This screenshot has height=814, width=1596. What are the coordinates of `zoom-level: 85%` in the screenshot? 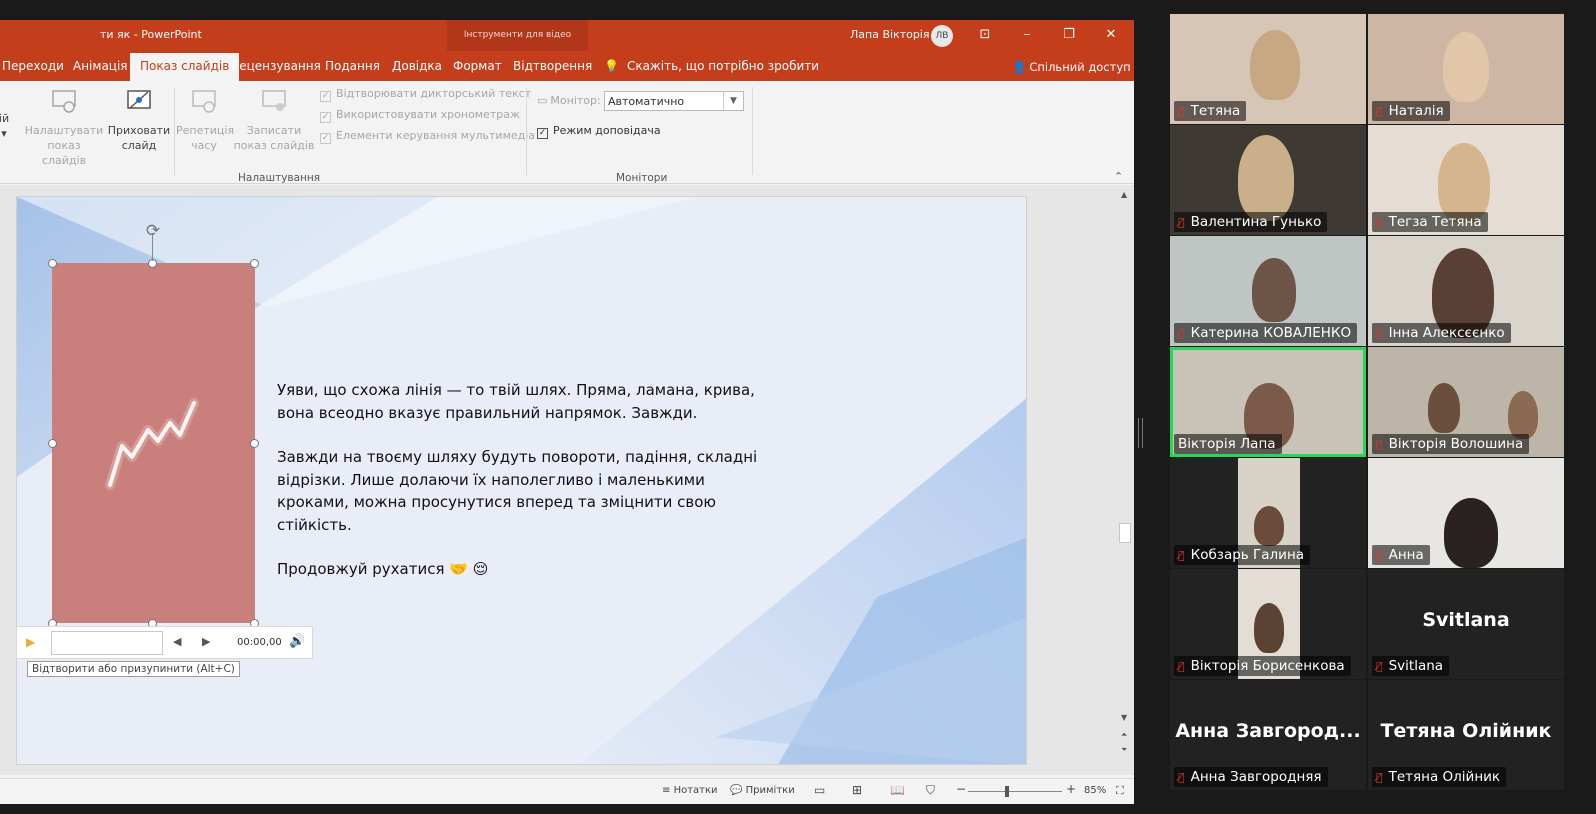 It's located at (1095, 790).